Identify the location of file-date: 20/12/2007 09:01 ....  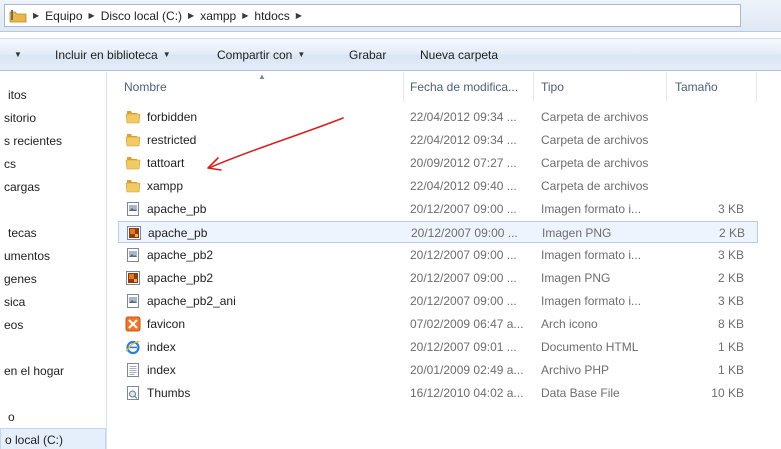
(463, 347).